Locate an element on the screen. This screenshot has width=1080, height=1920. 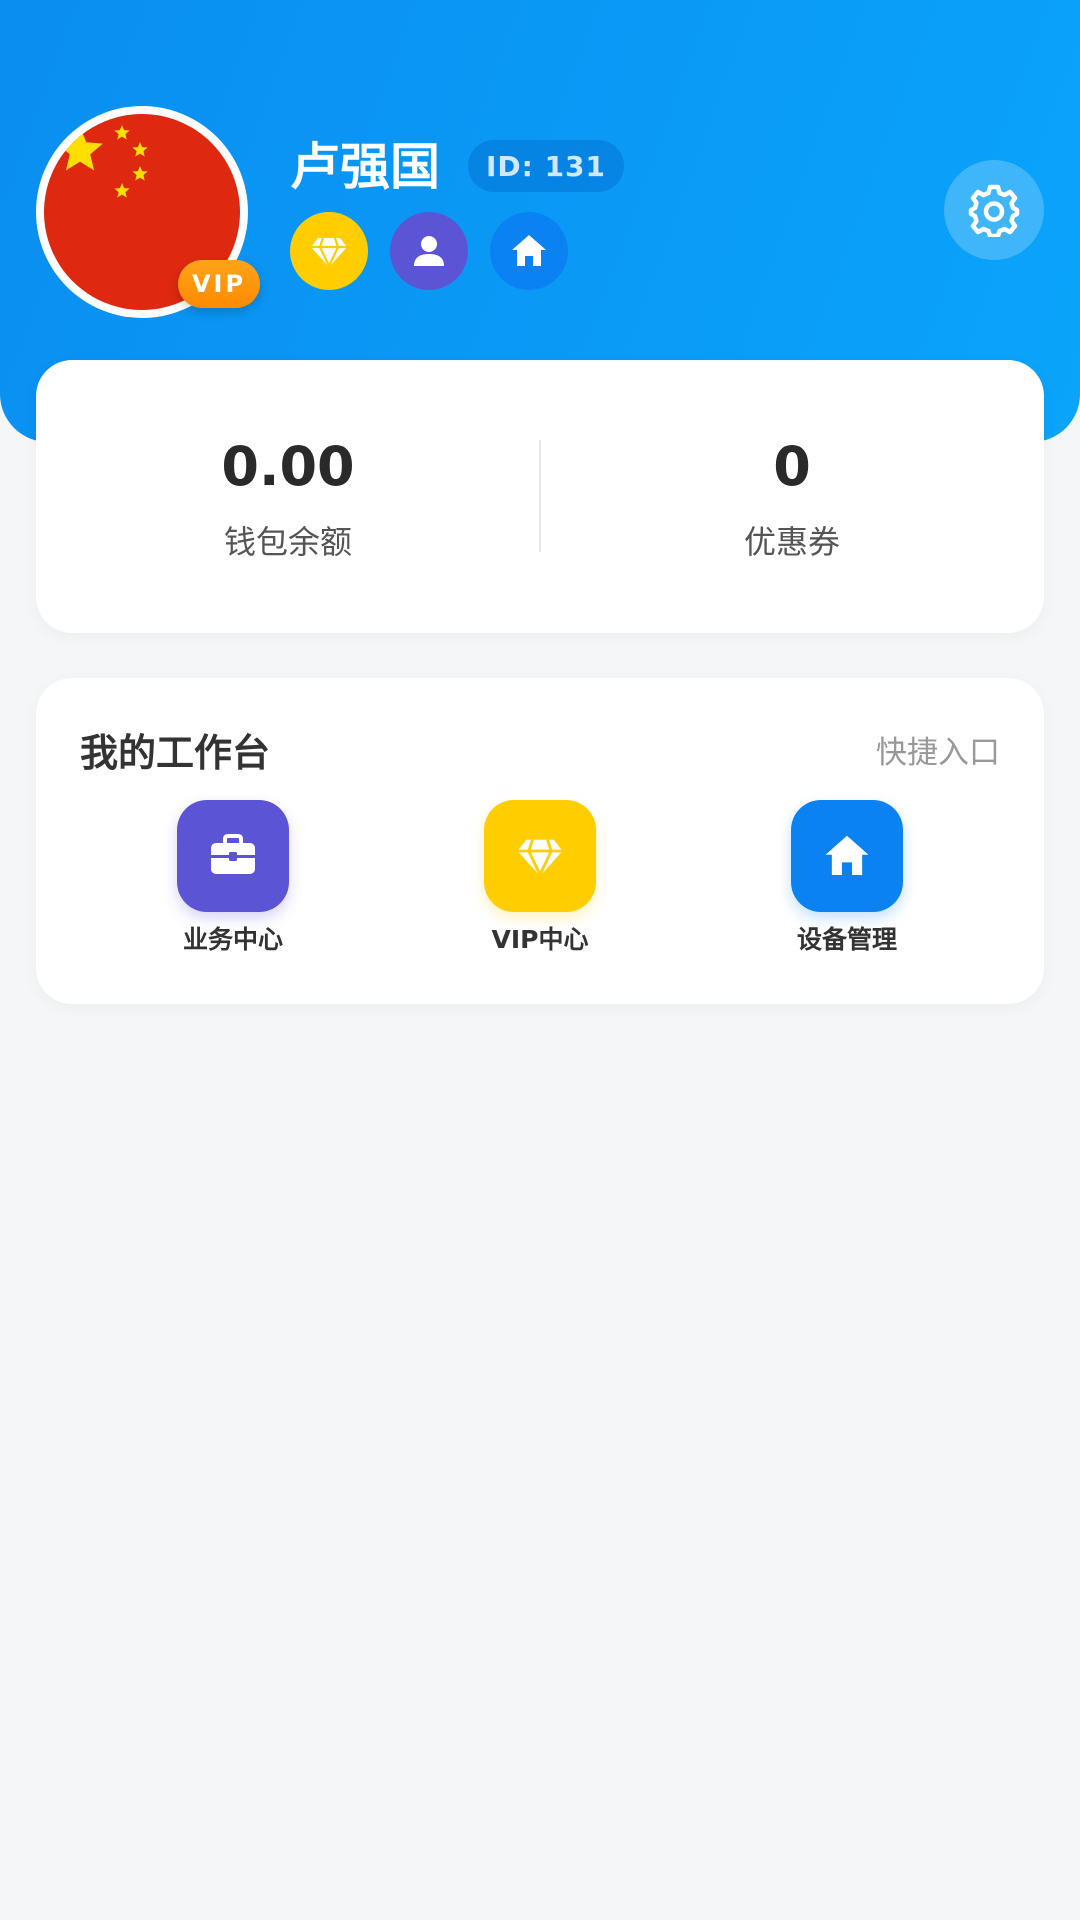
device-management-button is located at coordinates (847, 856).